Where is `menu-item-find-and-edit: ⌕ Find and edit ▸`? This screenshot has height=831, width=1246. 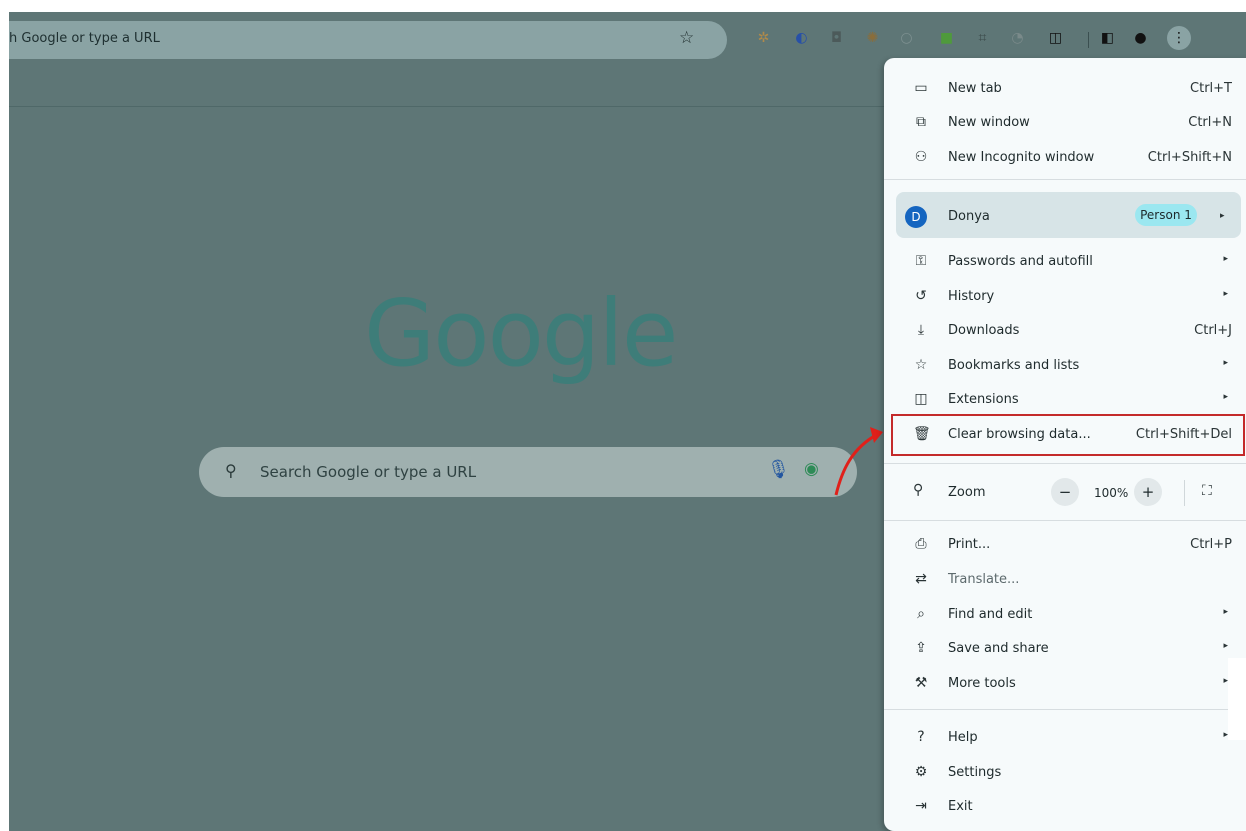 menu-item-find-and-edit: ⌕ Find and edit ▸ is located at coordinates (1068, 615).